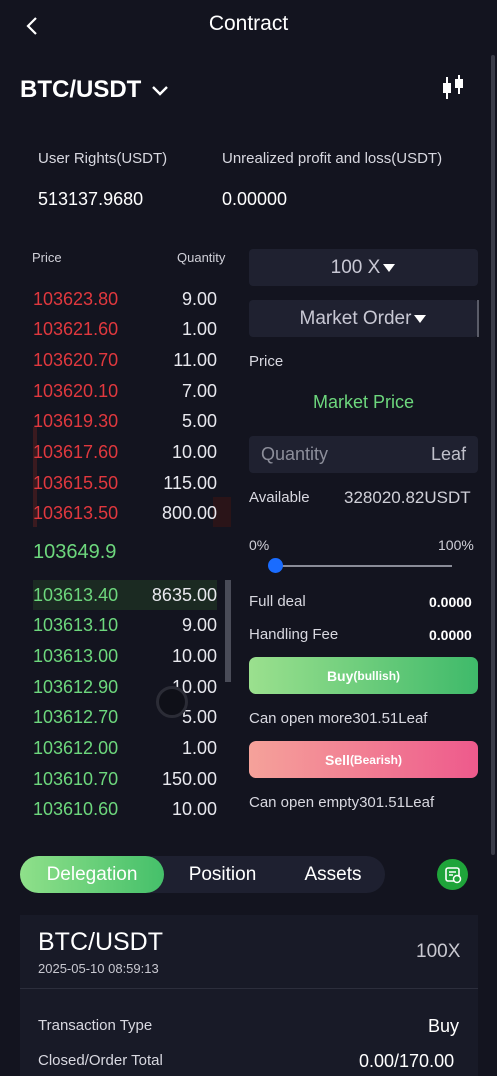 The image size is (497, 1076). Describe the element at coordinates (81, 89) in the screenshot. I see `pair-symbol: BTC/USDT` at that location.